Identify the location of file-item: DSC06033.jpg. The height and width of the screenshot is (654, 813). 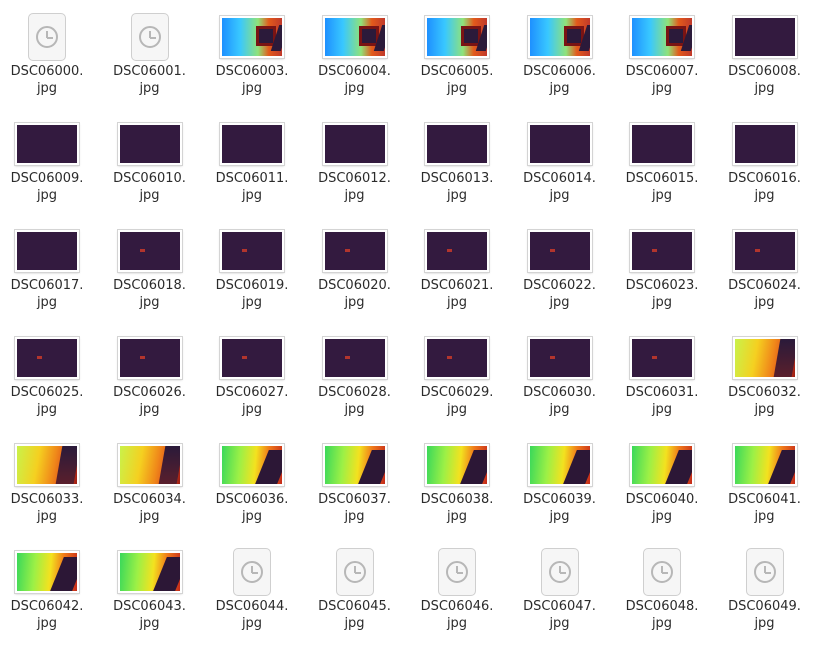
(49, 493).